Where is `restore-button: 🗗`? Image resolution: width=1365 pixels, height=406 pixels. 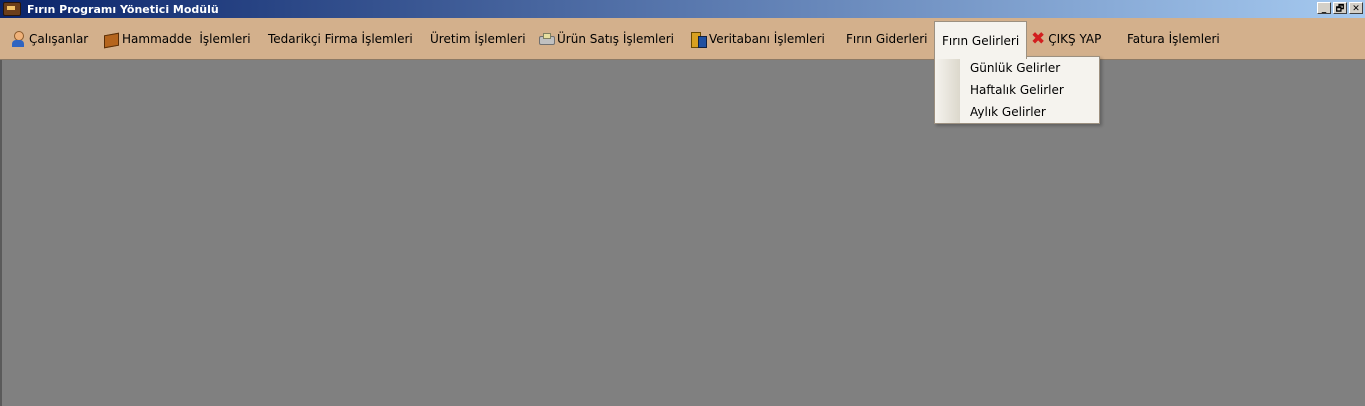 restore-button: 🗗 is located at coordinates (1340, 8).